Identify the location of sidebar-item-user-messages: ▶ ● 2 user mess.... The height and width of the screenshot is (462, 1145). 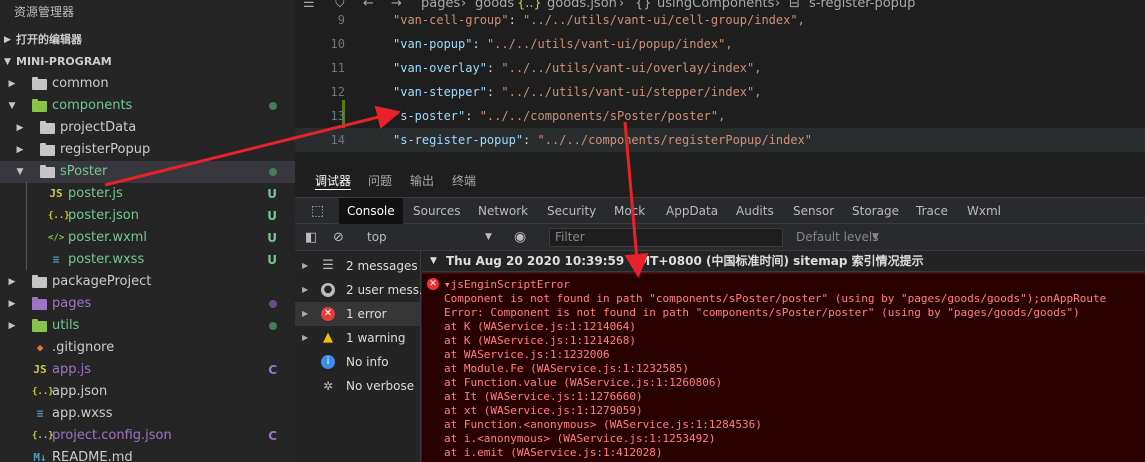
(358, 290).